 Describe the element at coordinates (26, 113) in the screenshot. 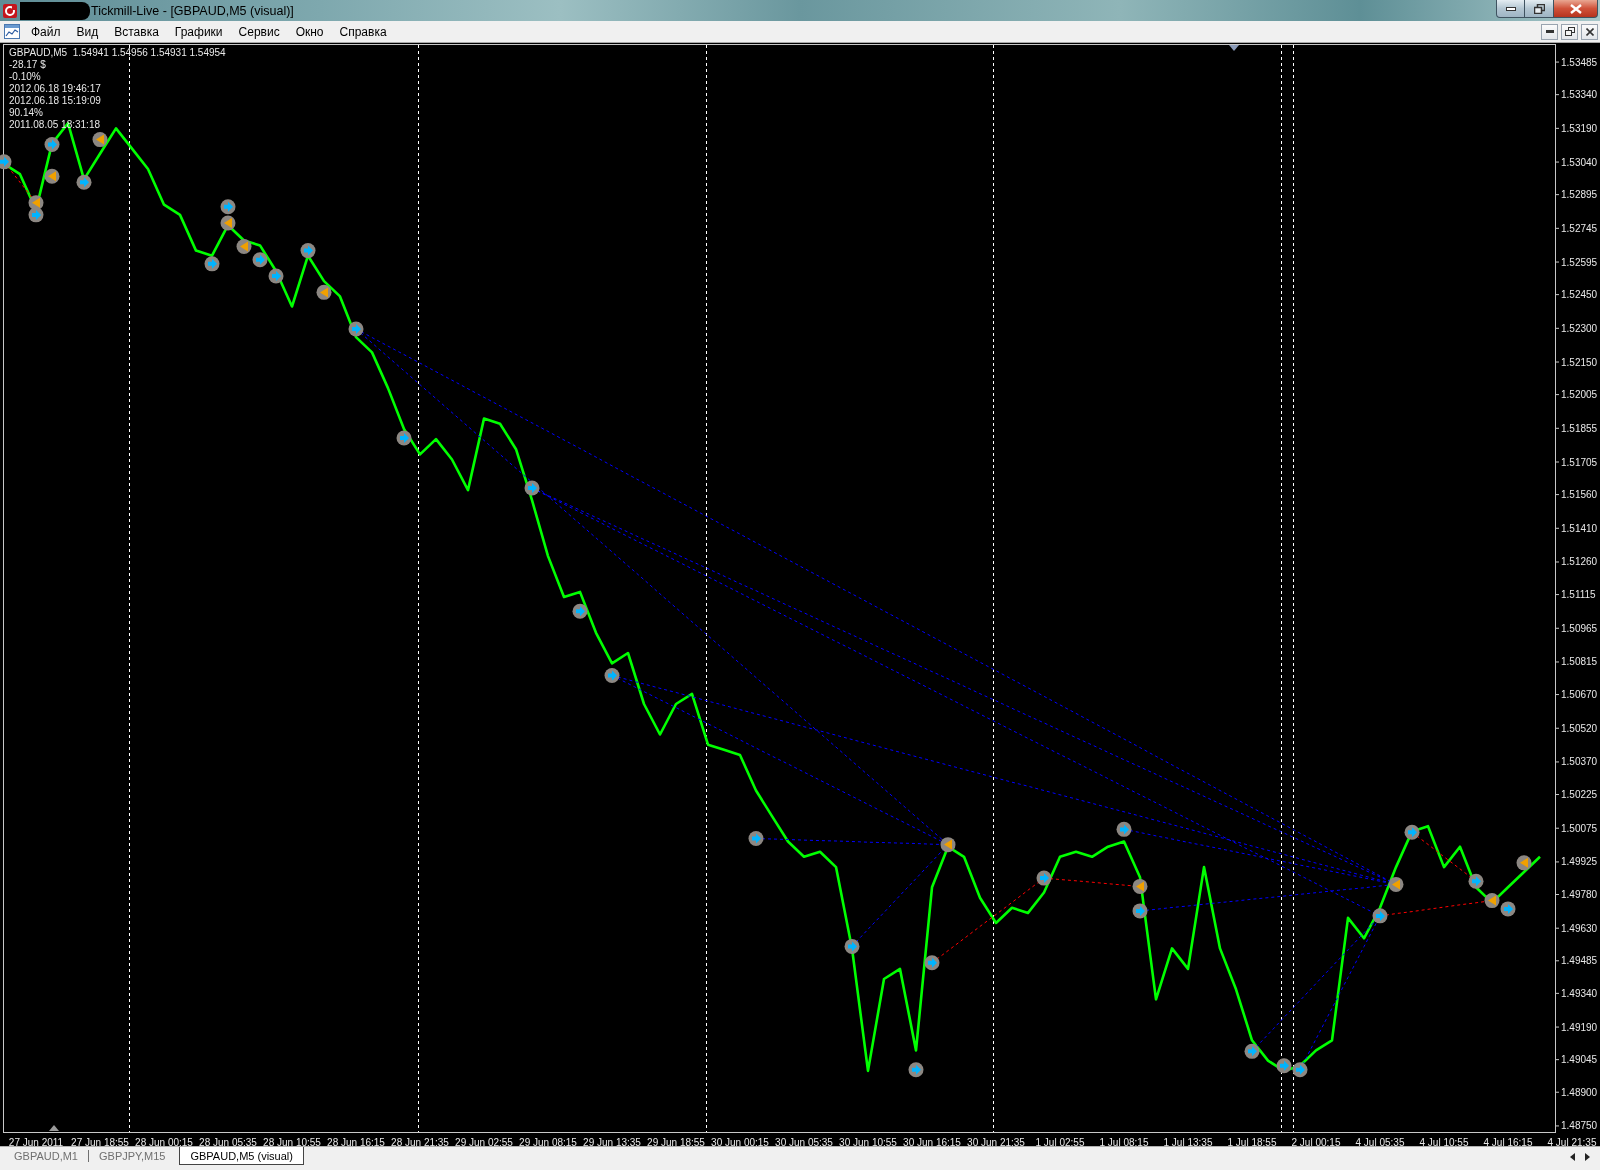

I see `chart-info-text: 90.14%` at that location.